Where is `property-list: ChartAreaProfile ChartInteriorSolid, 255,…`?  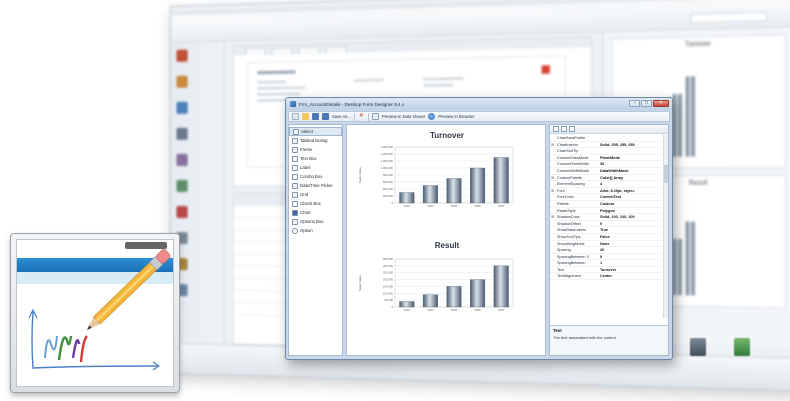 property-list: ChartAreaProfile ChartInteriorSolid, 255,… is located at coordinates (606, 226).